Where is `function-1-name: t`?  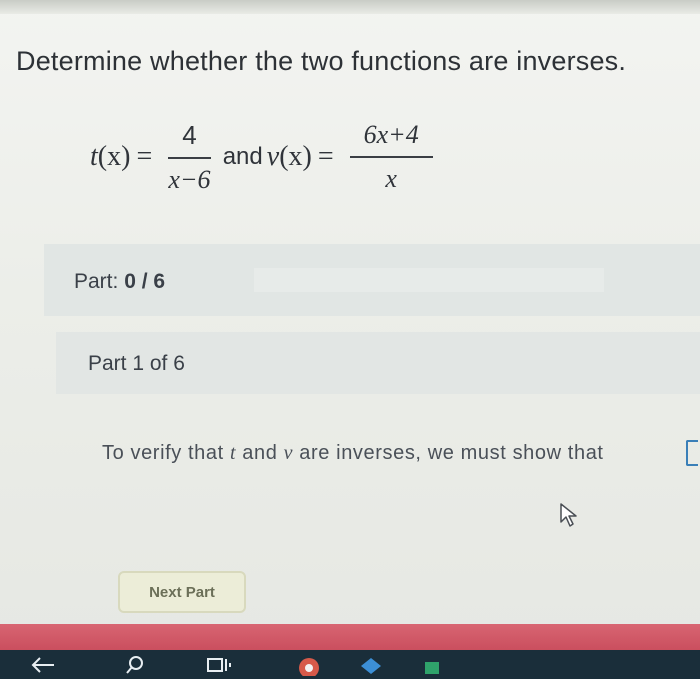 function-1-name: t is located at coordinates (94, 156).